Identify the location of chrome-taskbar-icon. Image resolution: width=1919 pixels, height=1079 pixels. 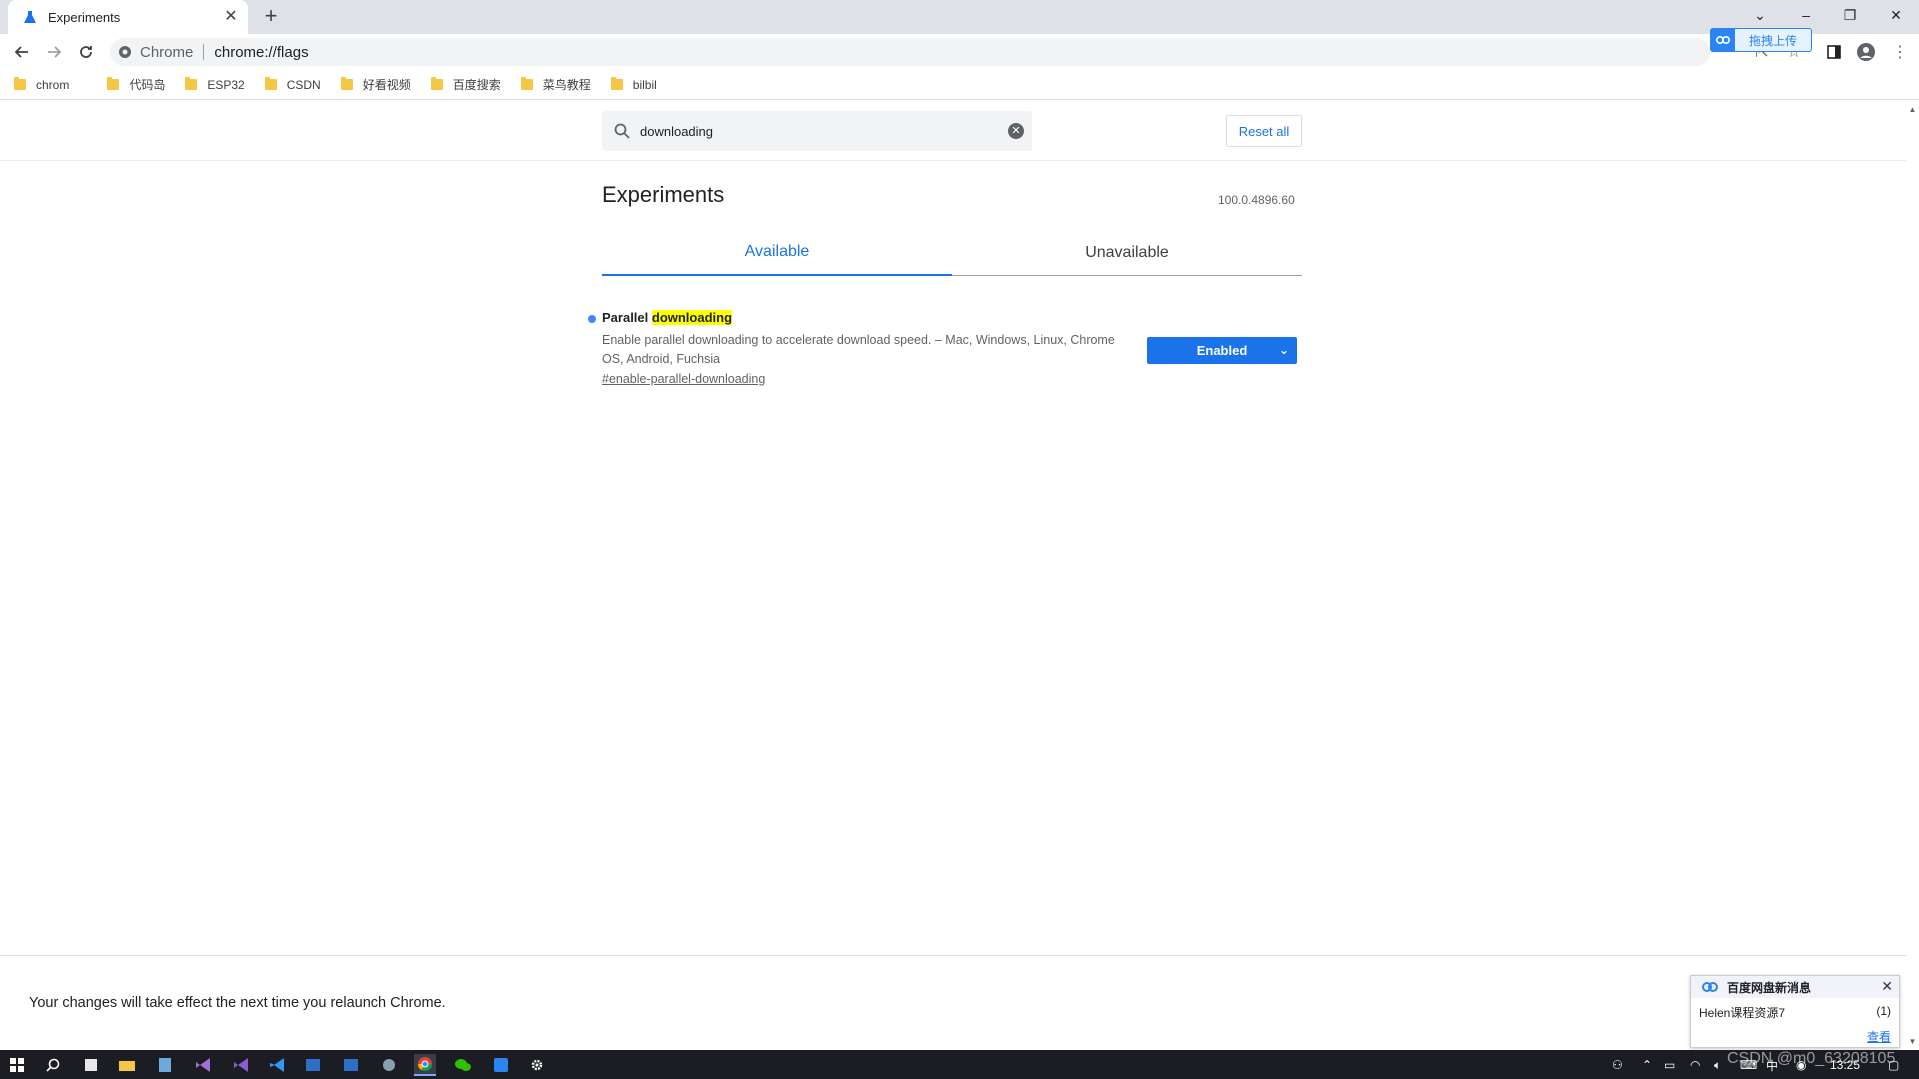
(425, 1065).